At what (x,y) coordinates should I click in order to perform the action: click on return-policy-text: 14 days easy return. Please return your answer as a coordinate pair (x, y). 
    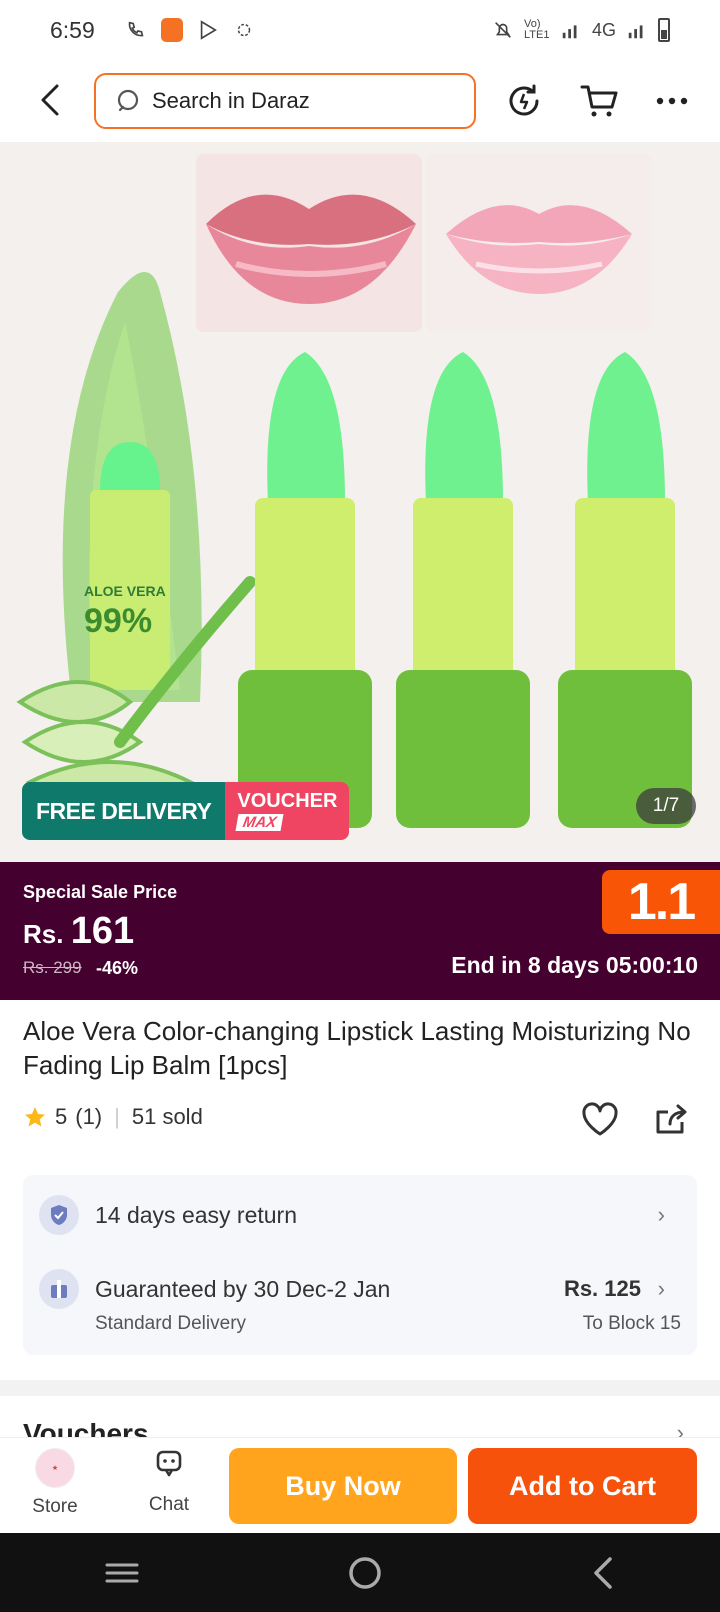
    Looking at the image, I should click on (196, 1214).